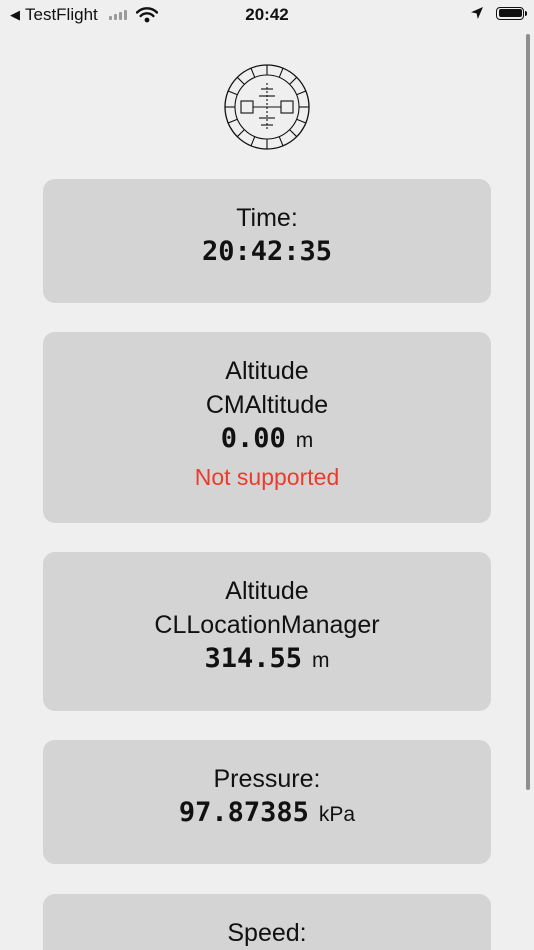 This screenshot has height=950, width=534. I want to click on time-value: 20:42:35, so click(267, 251).